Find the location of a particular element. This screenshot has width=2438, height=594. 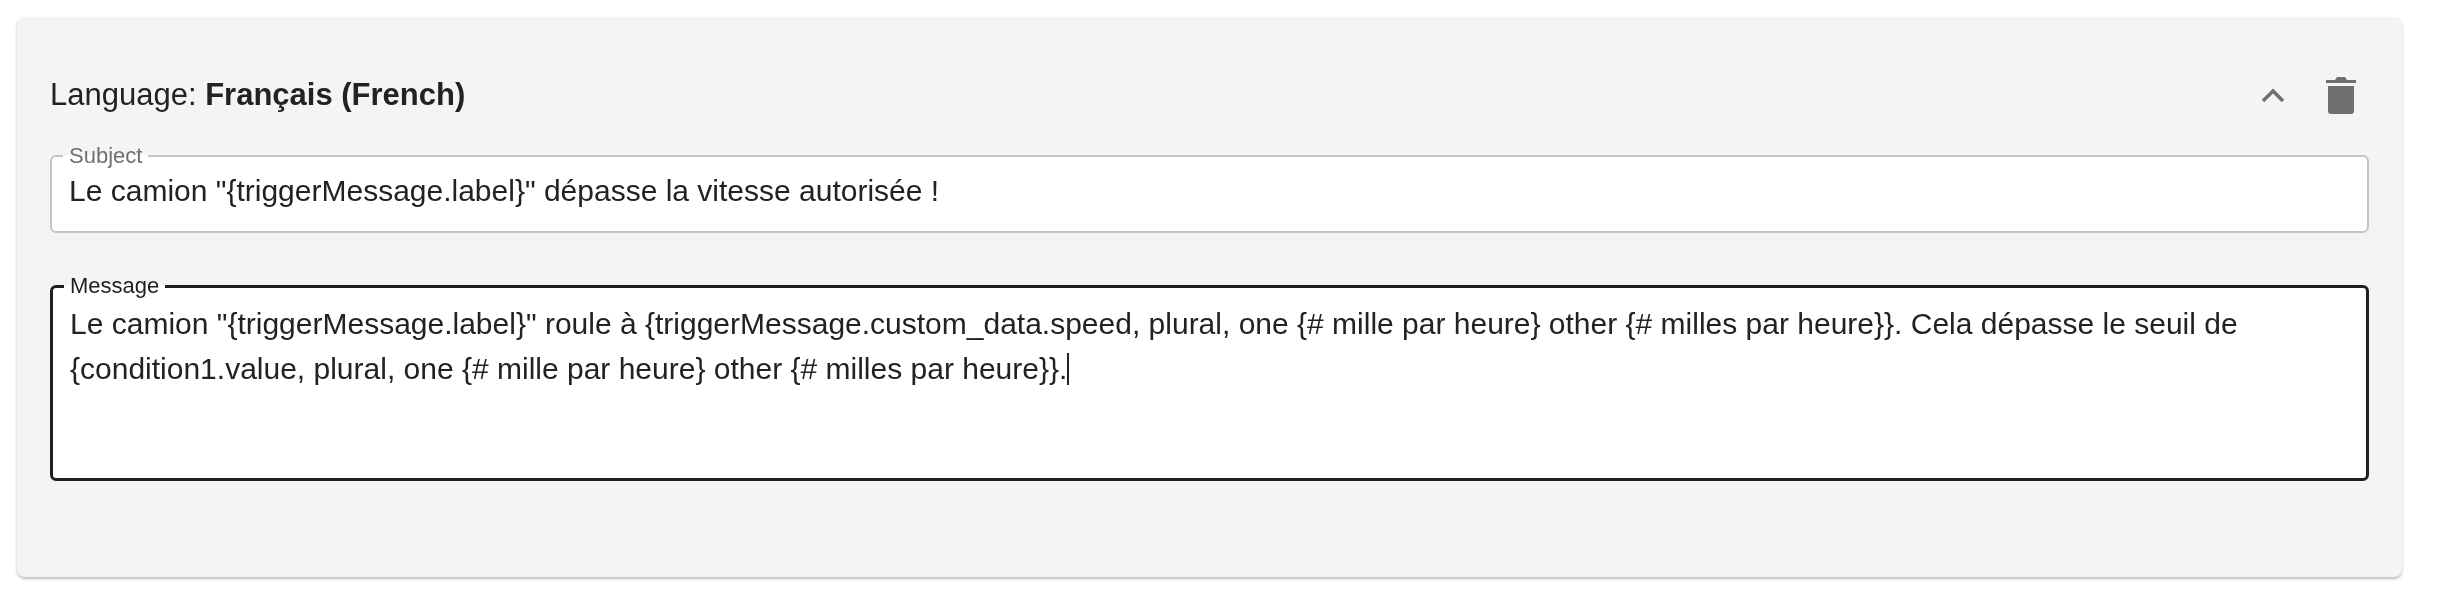

trash-icon is located at coordinates (2341, 95).